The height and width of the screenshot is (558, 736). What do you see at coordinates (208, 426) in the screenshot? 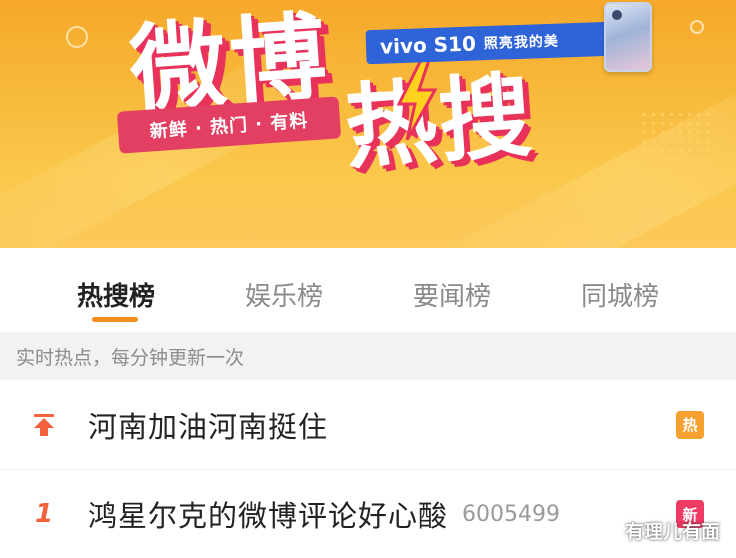
I see `hot-search-title: 河南加油河南挺住` at bounding box center [208, 426].